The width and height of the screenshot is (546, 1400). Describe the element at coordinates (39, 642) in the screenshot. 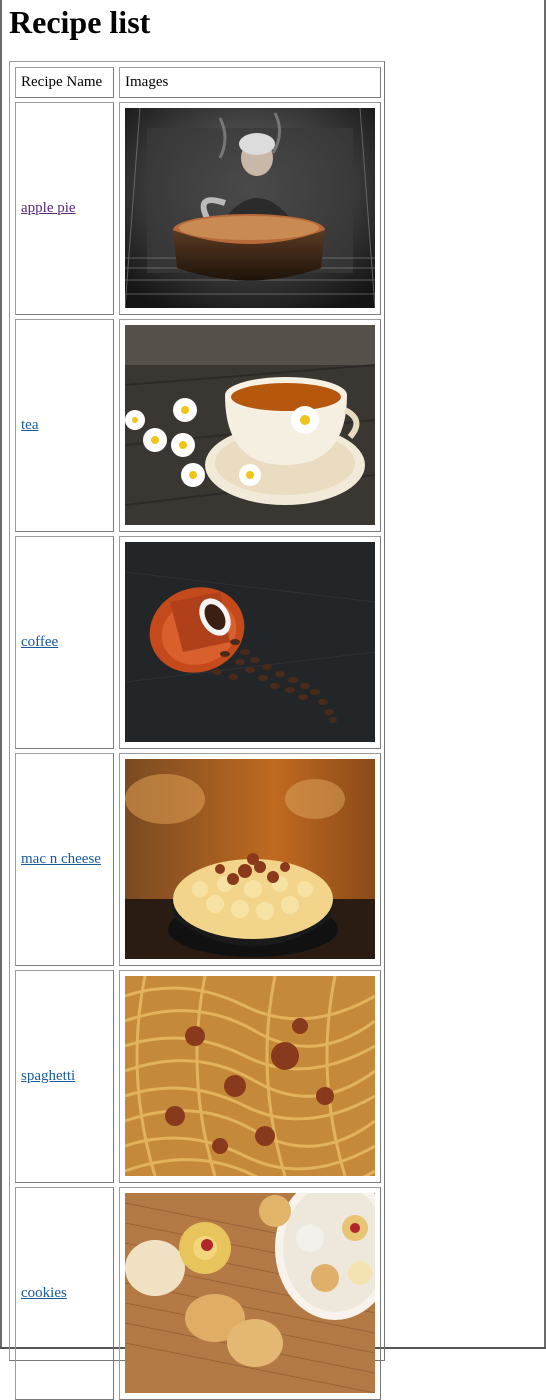

I see `recipe-link-coffee: coffee` at that location.